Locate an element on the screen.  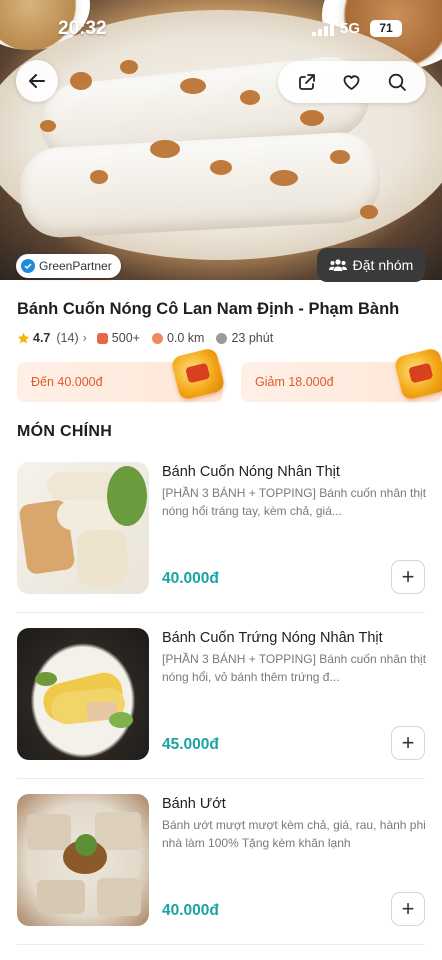
partner-label: GreenPartner is located at coordinates (75, 266).